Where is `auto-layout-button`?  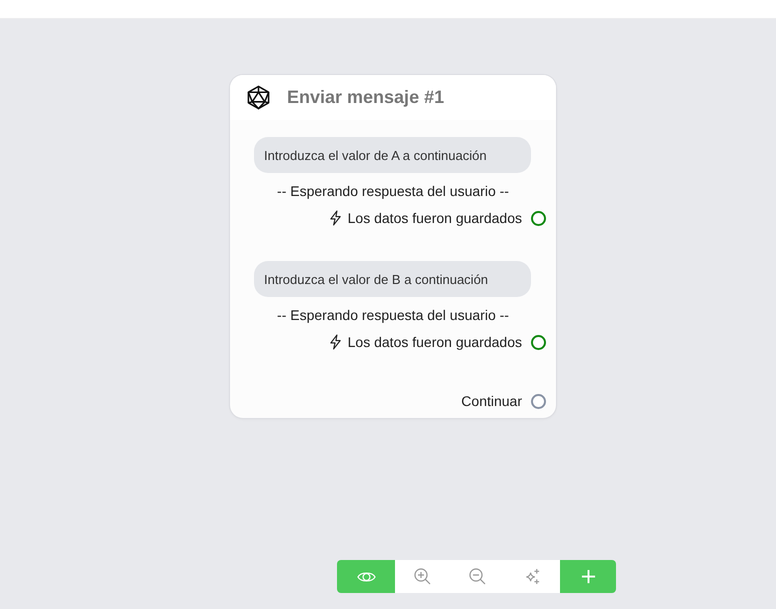 auto-layout-button is located at coordinates (532, 576).